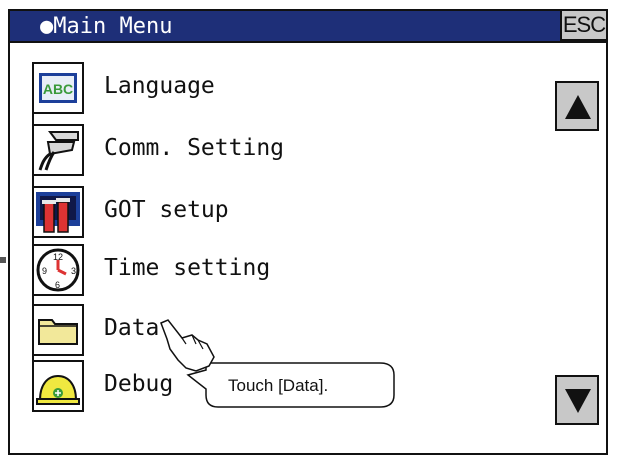  I want to click on esc-button: ESC, so click(584, 25).